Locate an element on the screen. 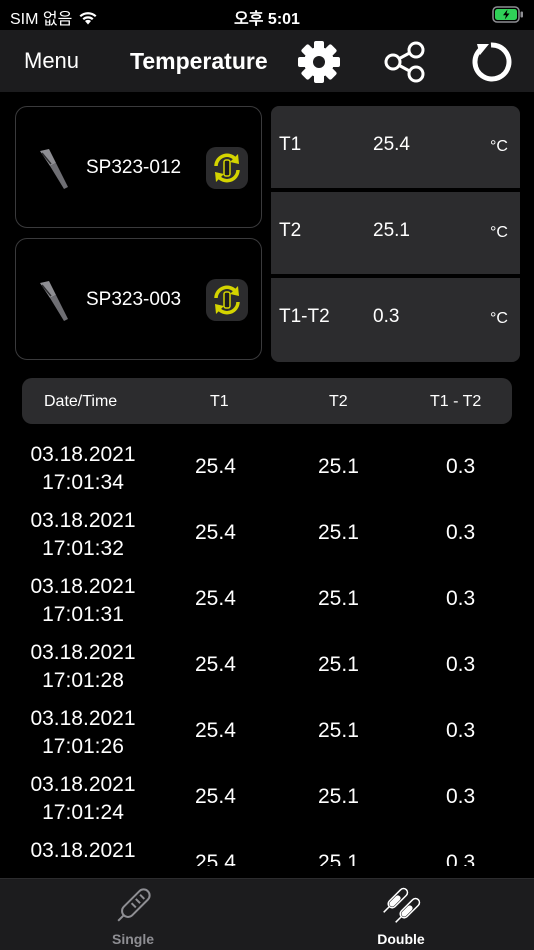 The height and width of the screenshot is (950, 534). reading-t1: T1 25.4 °C is located at coordinates (395, 147).